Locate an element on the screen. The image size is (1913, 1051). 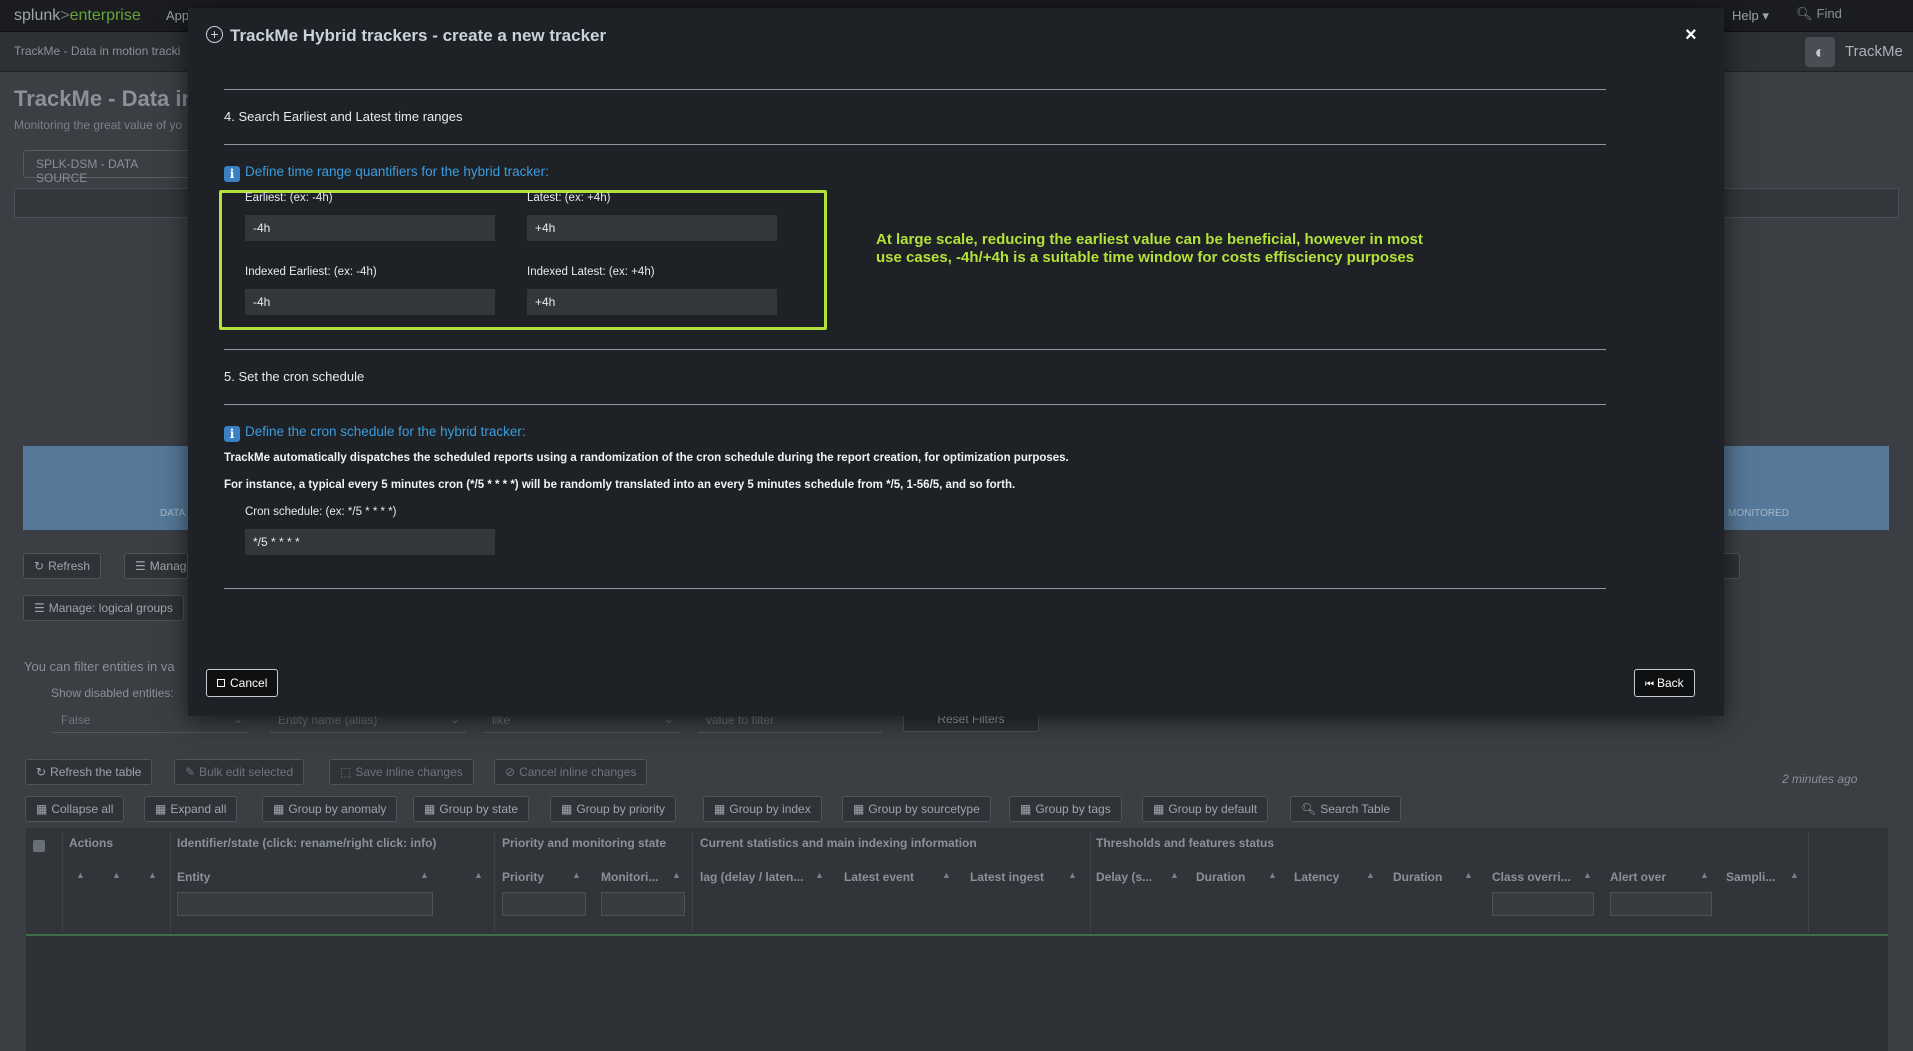
save-inline-button: ⬚ Save inline changes is located at coordinates (401, 772).